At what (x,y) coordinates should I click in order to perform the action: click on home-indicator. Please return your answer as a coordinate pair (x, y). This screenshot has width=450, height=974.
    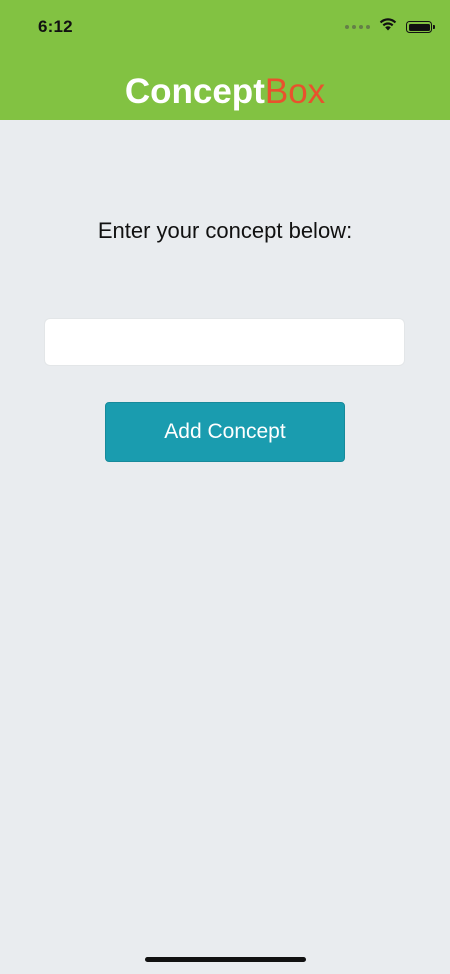
    Looking at the image, I should click on (225, 959).